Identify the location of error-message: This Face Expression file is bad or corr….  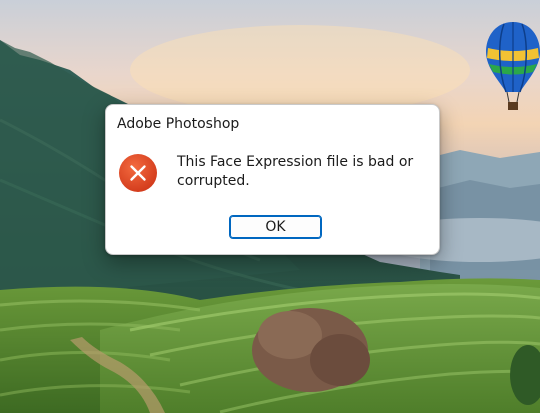
(295, 171).